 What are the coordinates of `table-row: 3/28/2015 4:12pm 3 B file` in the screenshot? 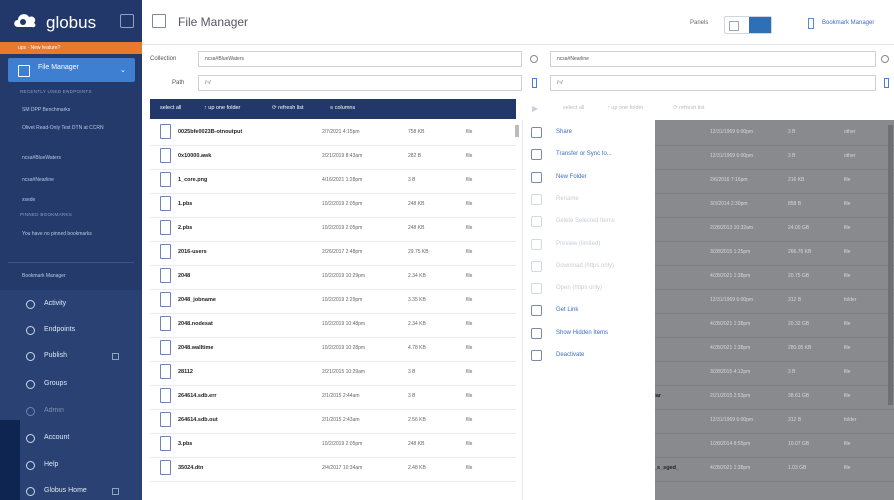 It's located at (774, 373).